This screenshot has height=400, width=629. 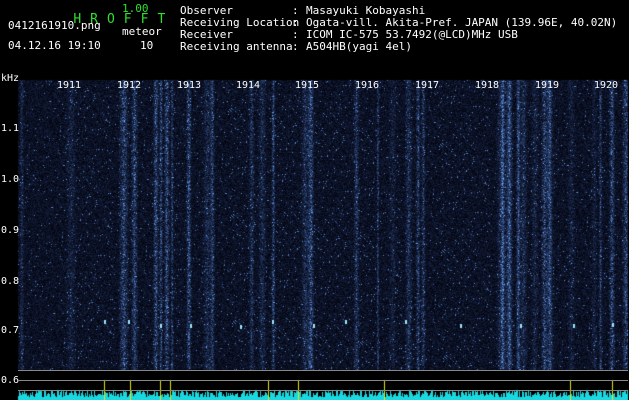 I want to click on antenna-colon: :, so click(x=295, y=46).